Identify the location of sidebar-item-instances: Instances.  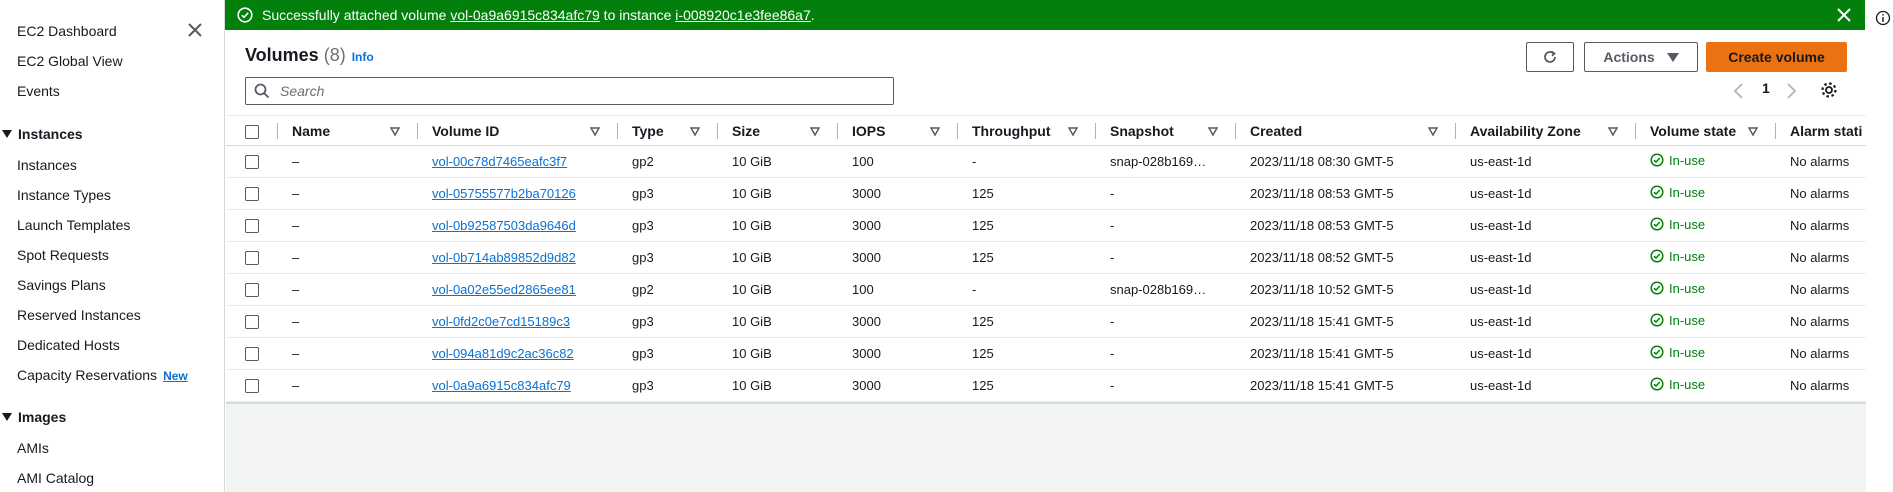
(47, 165).